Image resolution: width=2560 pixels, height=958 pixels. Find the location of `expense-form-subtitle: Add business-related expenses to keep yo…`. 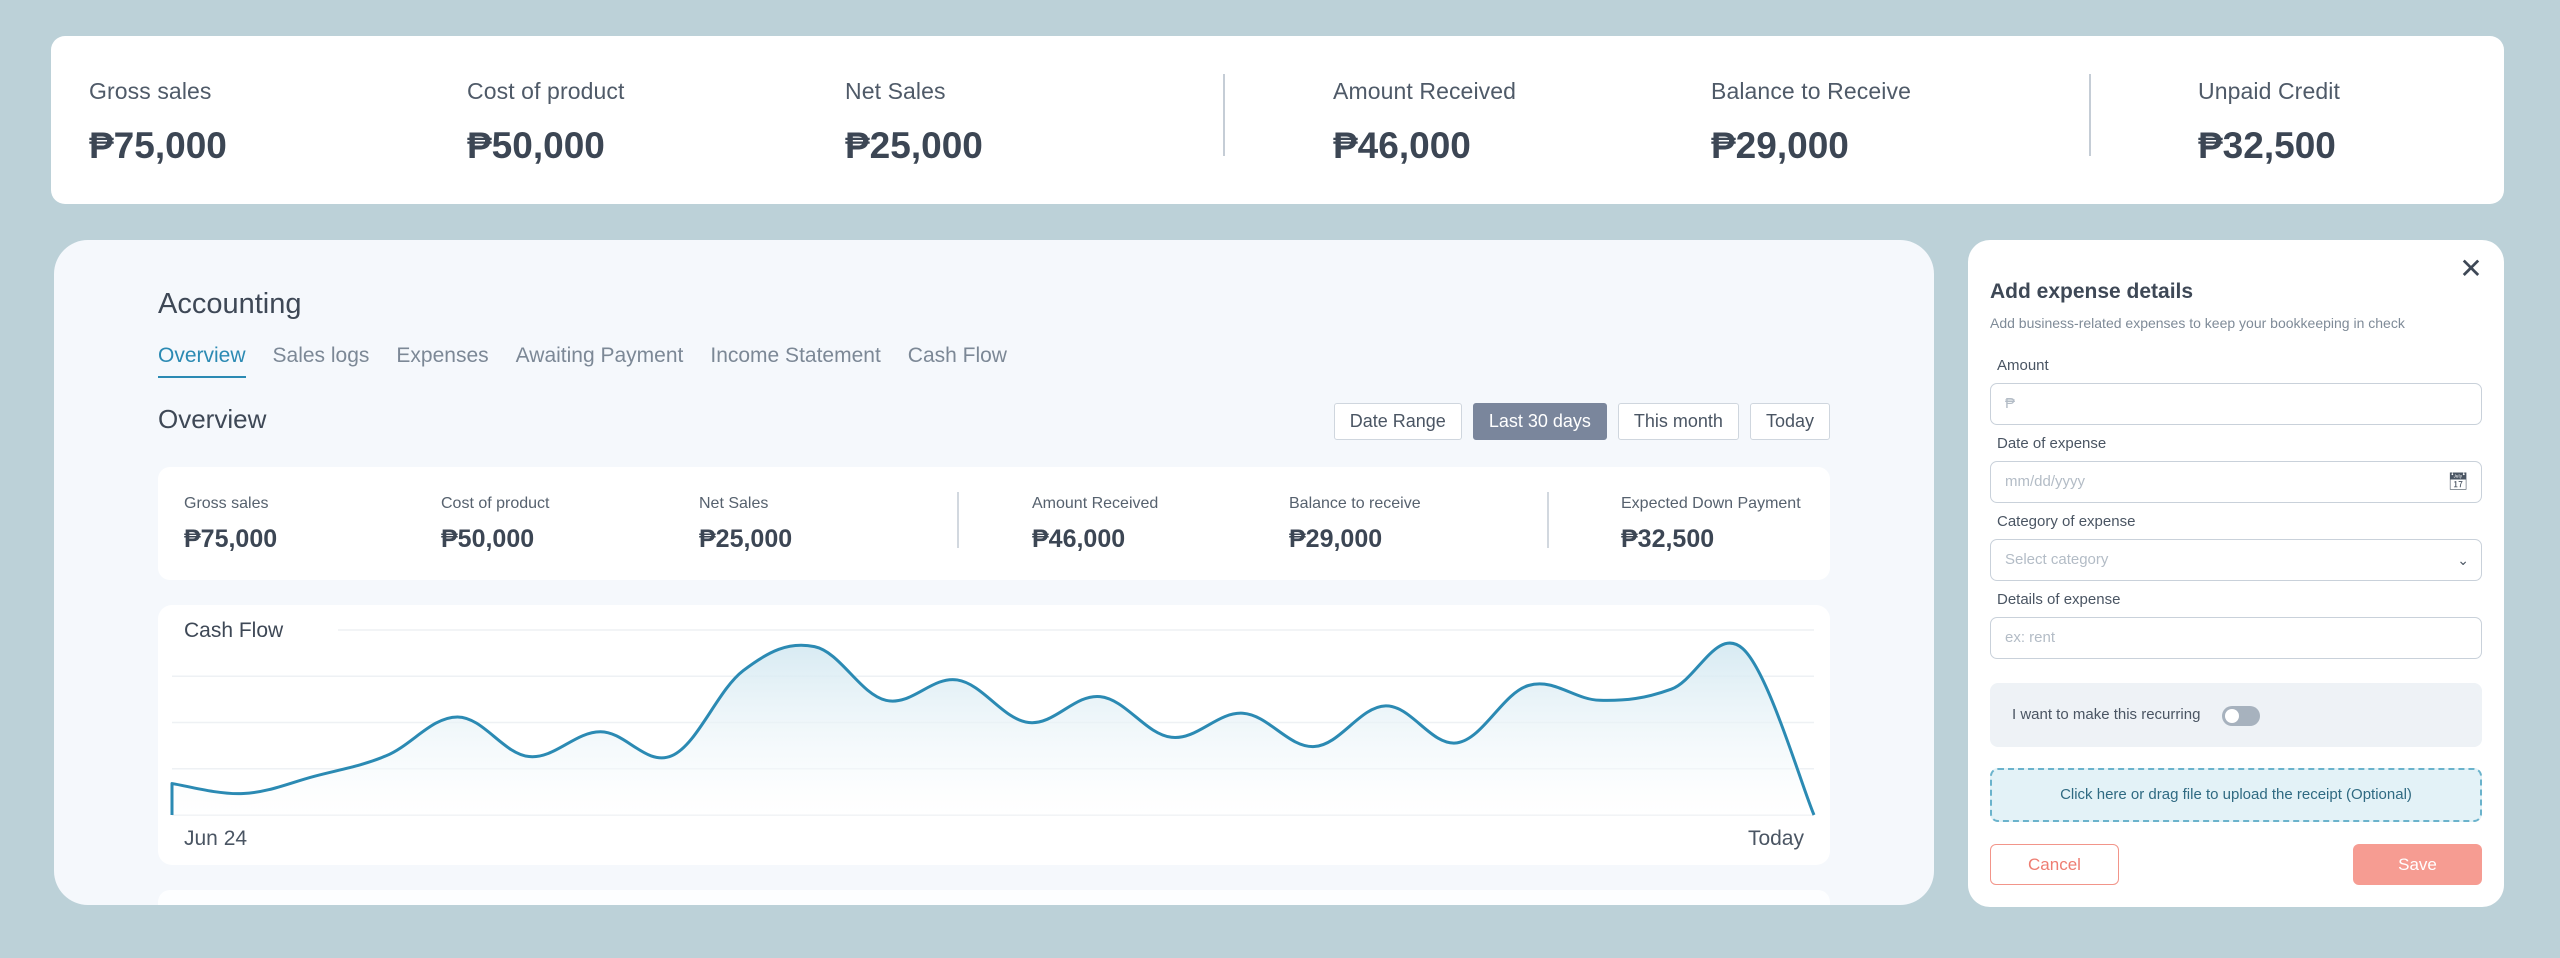

expense-form-subtitle: Add business-related expenses to keep yo… is located at coordinates (2197, 323).